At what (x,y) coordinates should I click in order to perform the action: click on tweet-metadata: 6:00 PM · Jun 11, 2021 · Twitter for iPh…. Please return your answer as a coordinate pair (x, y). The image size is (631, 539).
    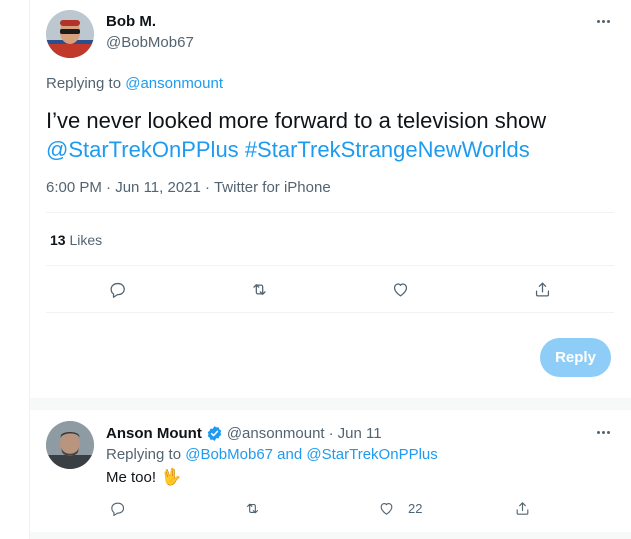
    Looking at the image, I should click on (188, 187).